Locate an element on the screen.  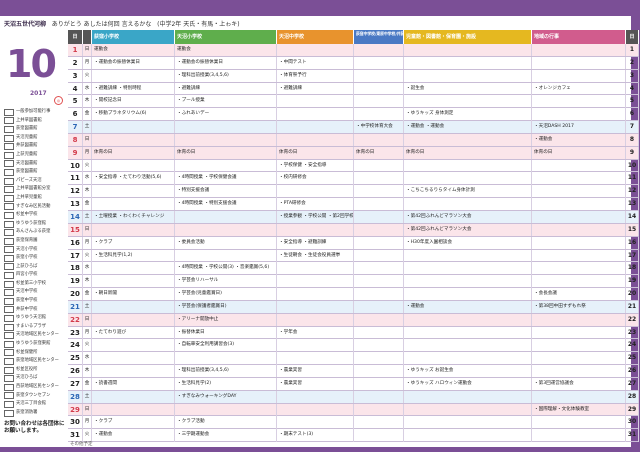
day-number-right: 18 is located at coordinates (632, 268).